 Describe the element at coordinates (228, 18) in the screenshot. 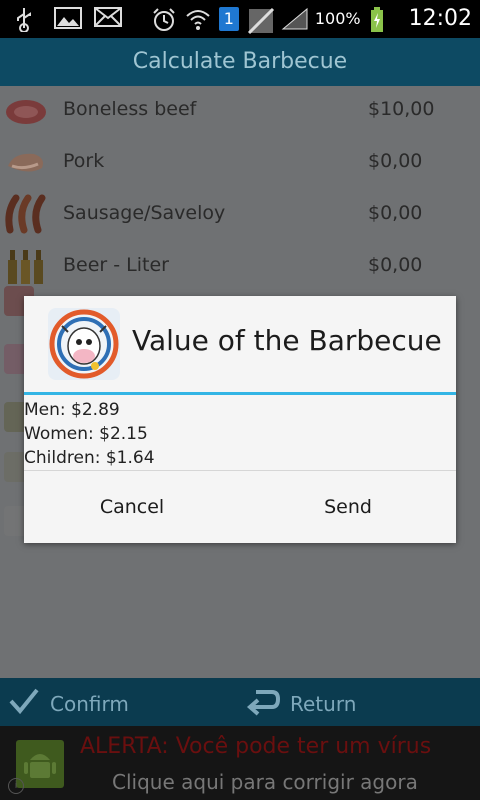

I see `notification-badge: 1` at that location.